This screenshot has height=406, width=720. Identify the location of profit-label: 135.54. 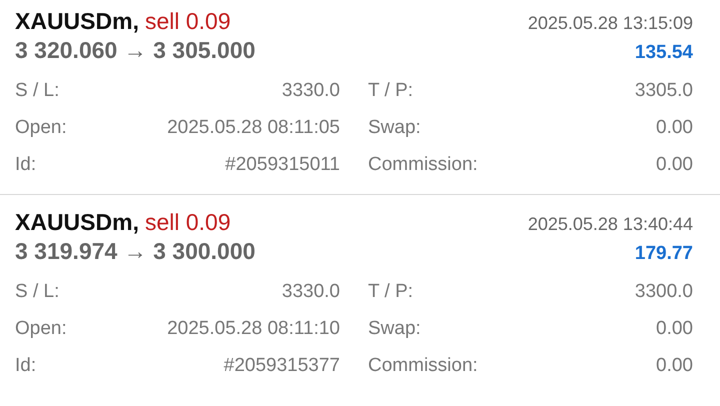
(663, 53).